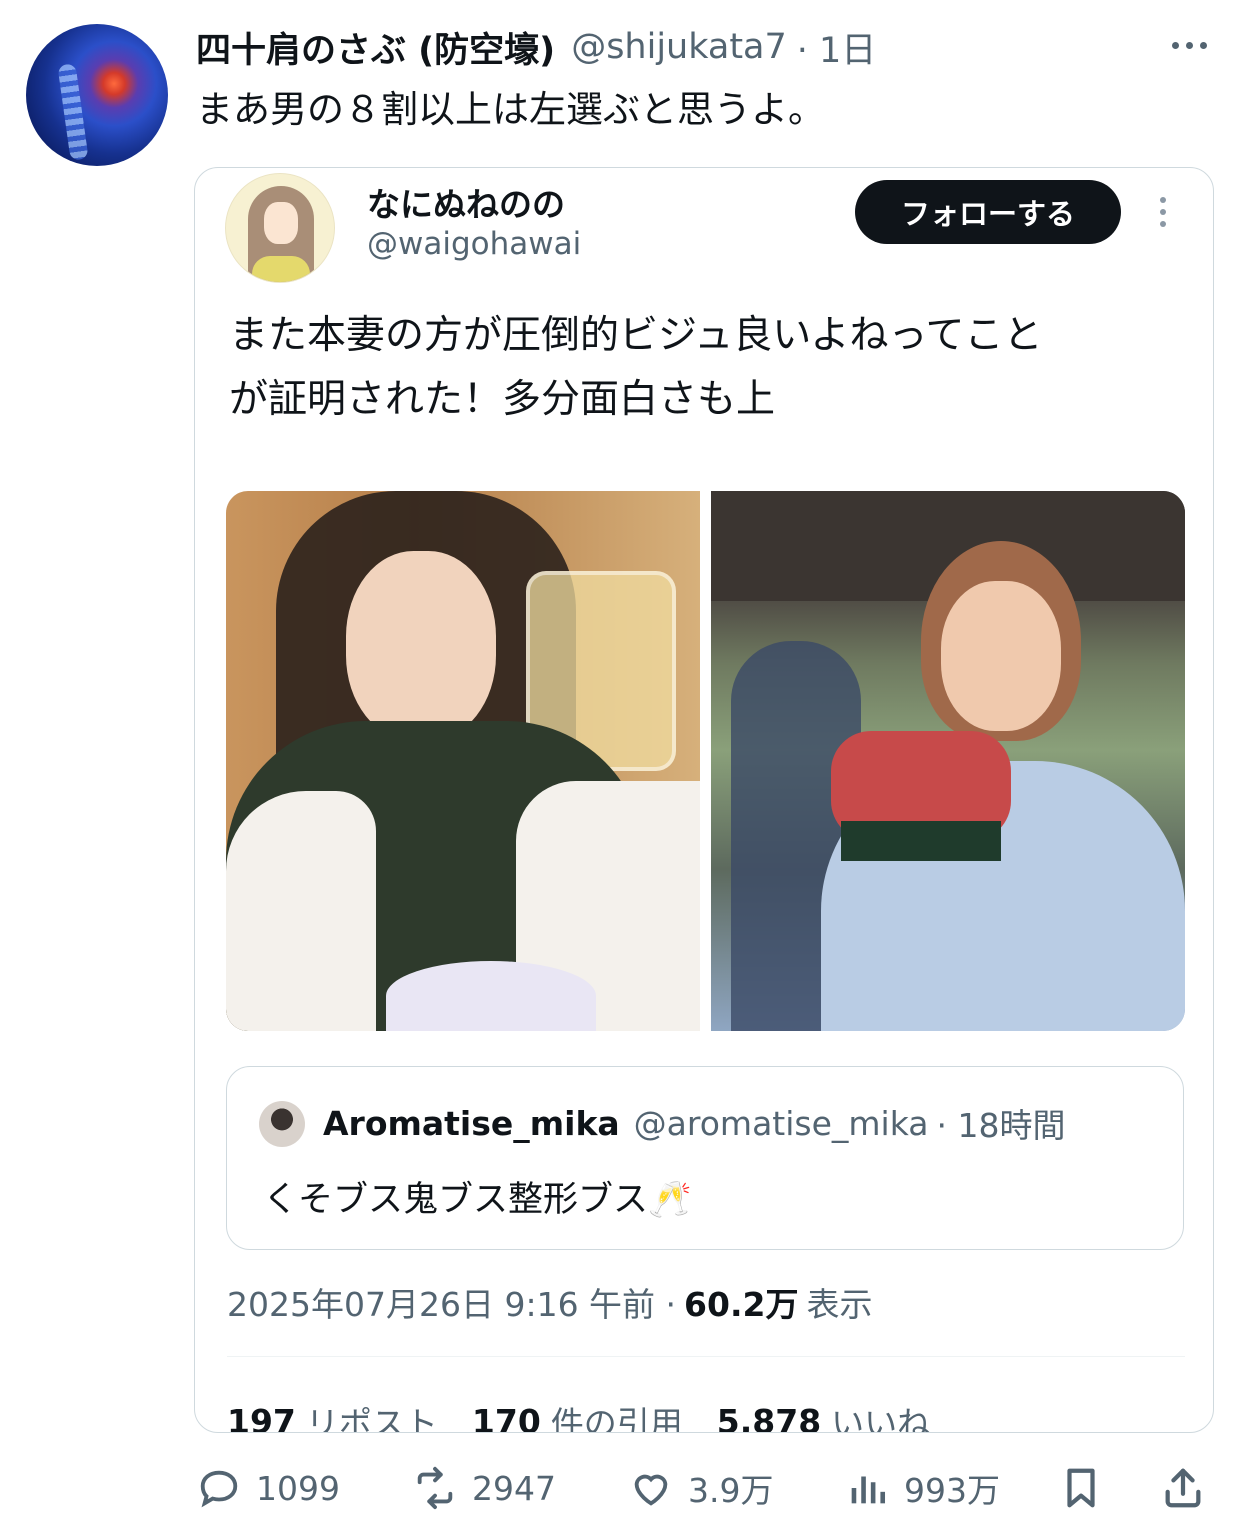 The width and height of the screenshot is (1242, 1537). I want to click on quoted-more-options-icon, so click(1163, 212).